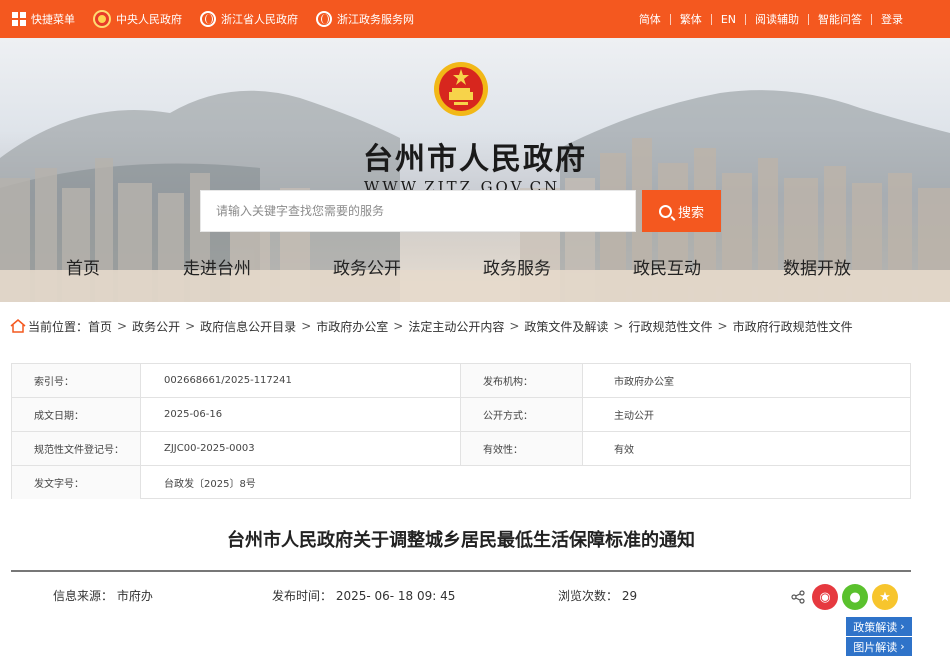 This screenshot has width=950, height=664. Describe the element at coordinates (690, 213) in the screenshot. I see `search-button-label: 搜索` at that location.